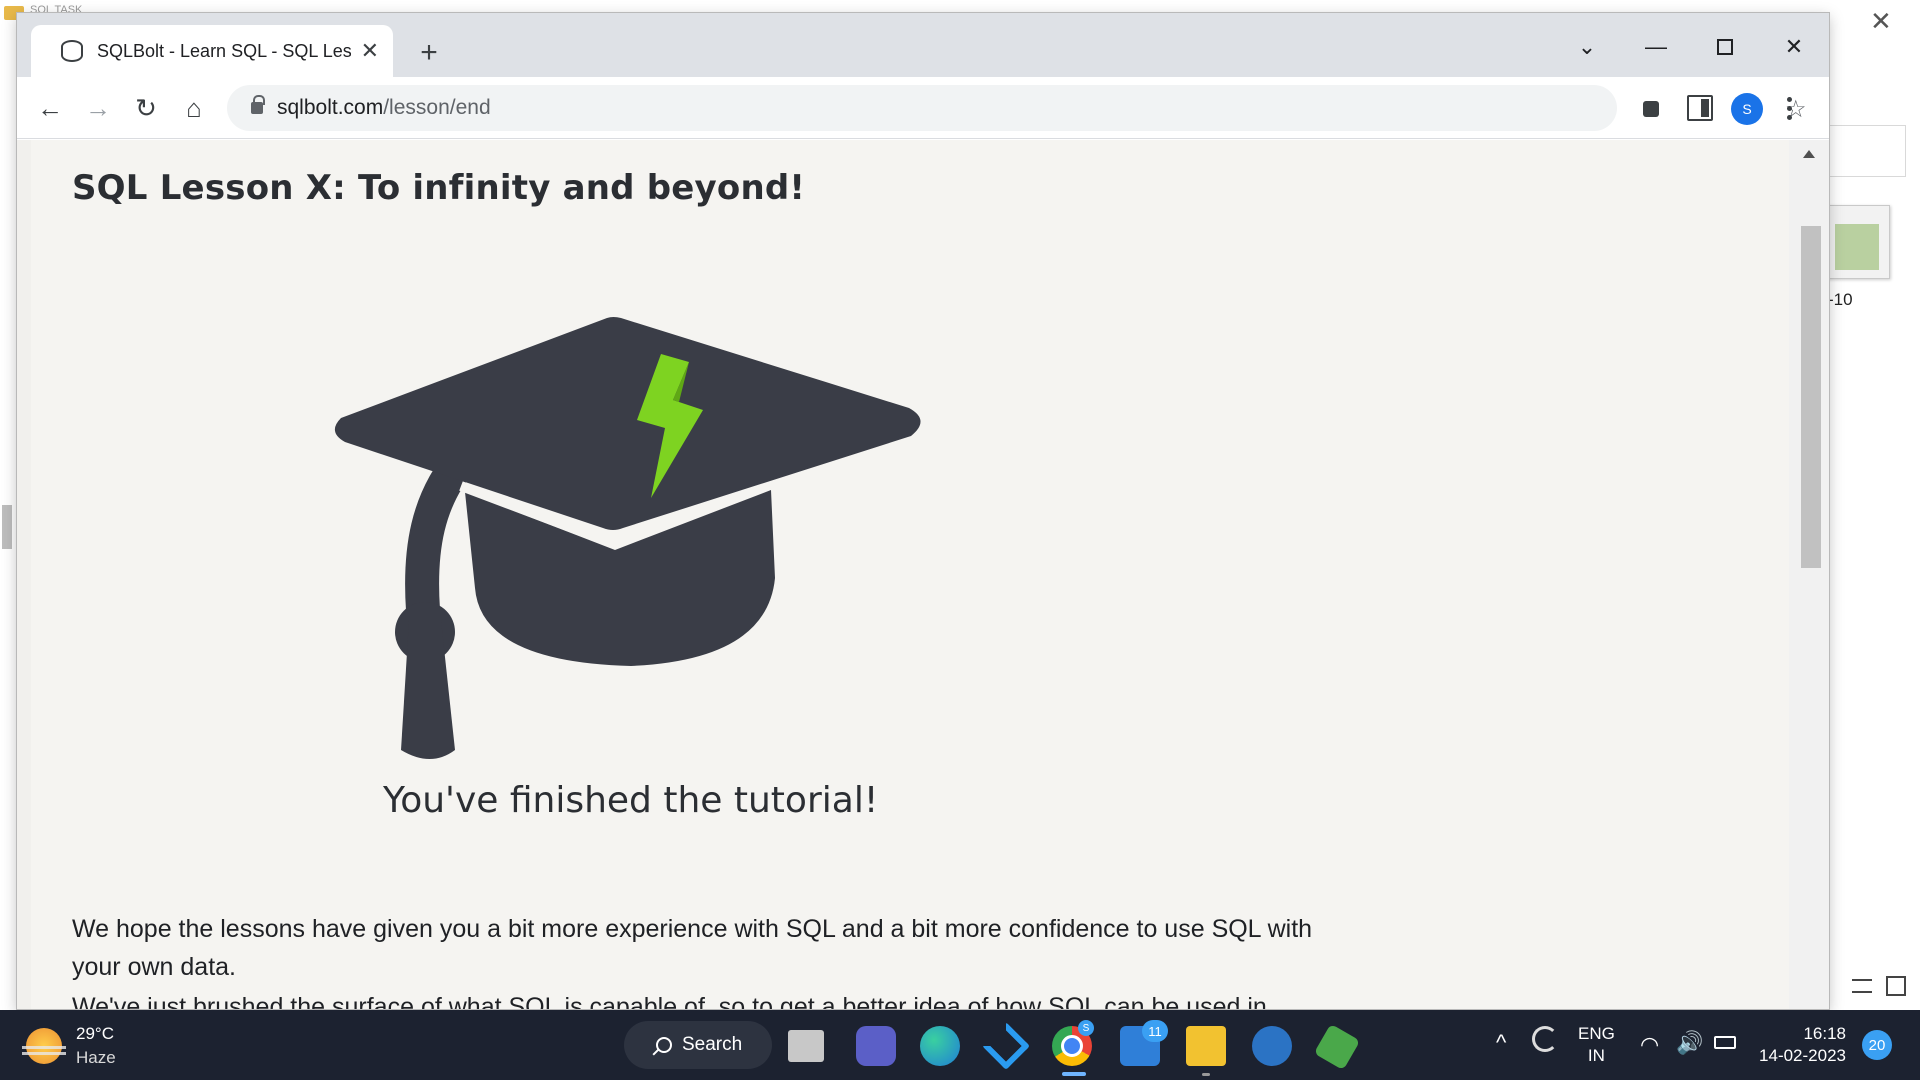  Describe the element at coordinates (1596, 1033) in the screenshot. I see `language-code: ENG` at that location.